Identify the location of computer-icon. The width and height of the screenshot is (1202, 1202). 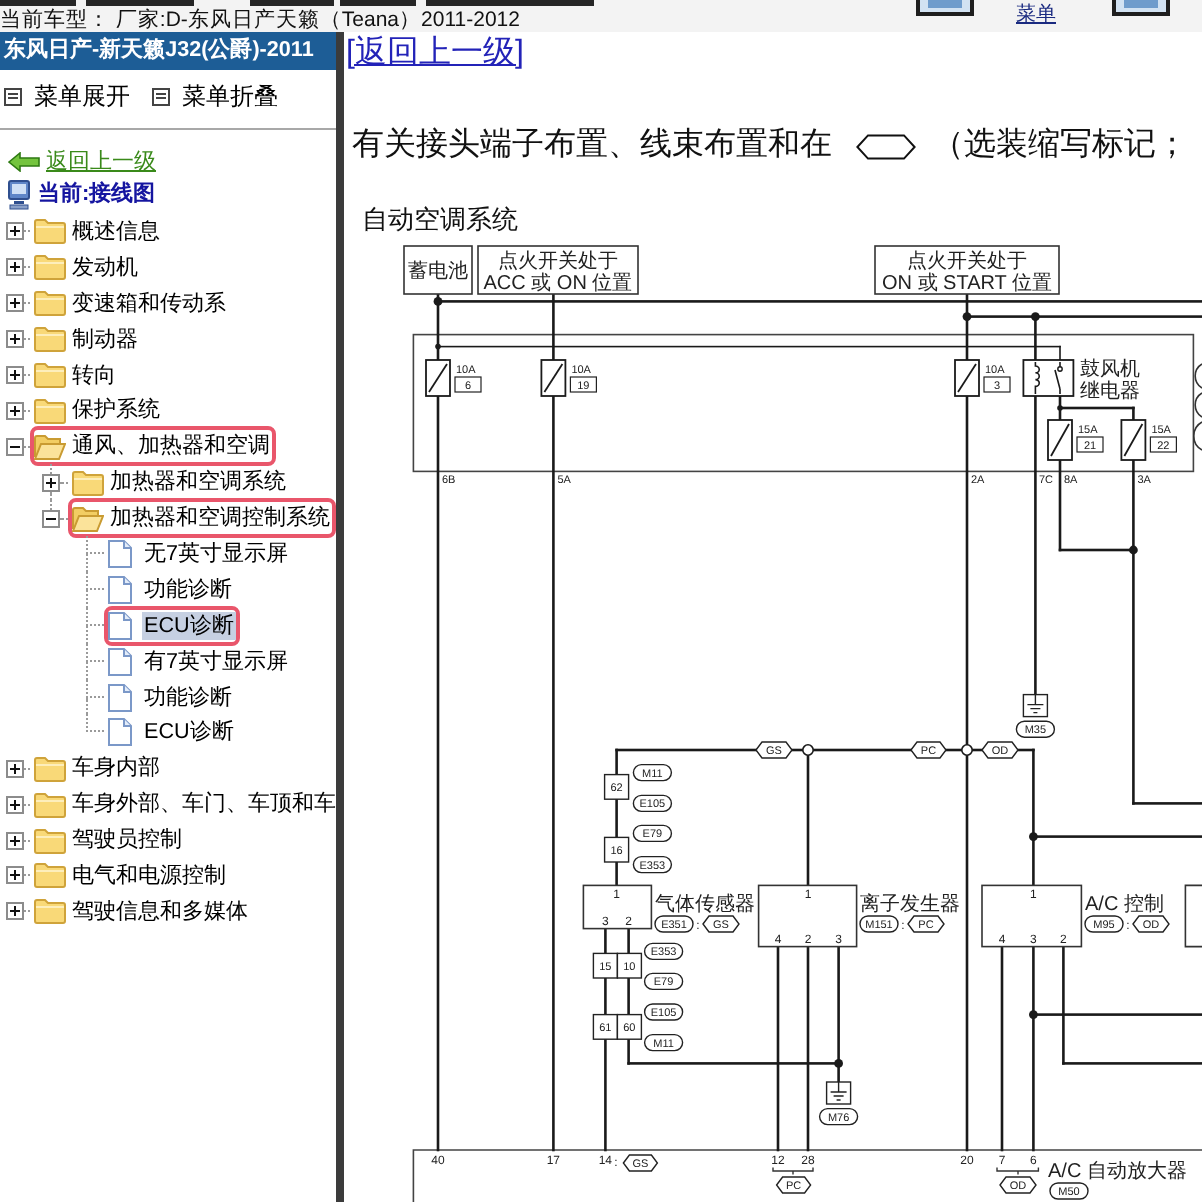
(19, 194).